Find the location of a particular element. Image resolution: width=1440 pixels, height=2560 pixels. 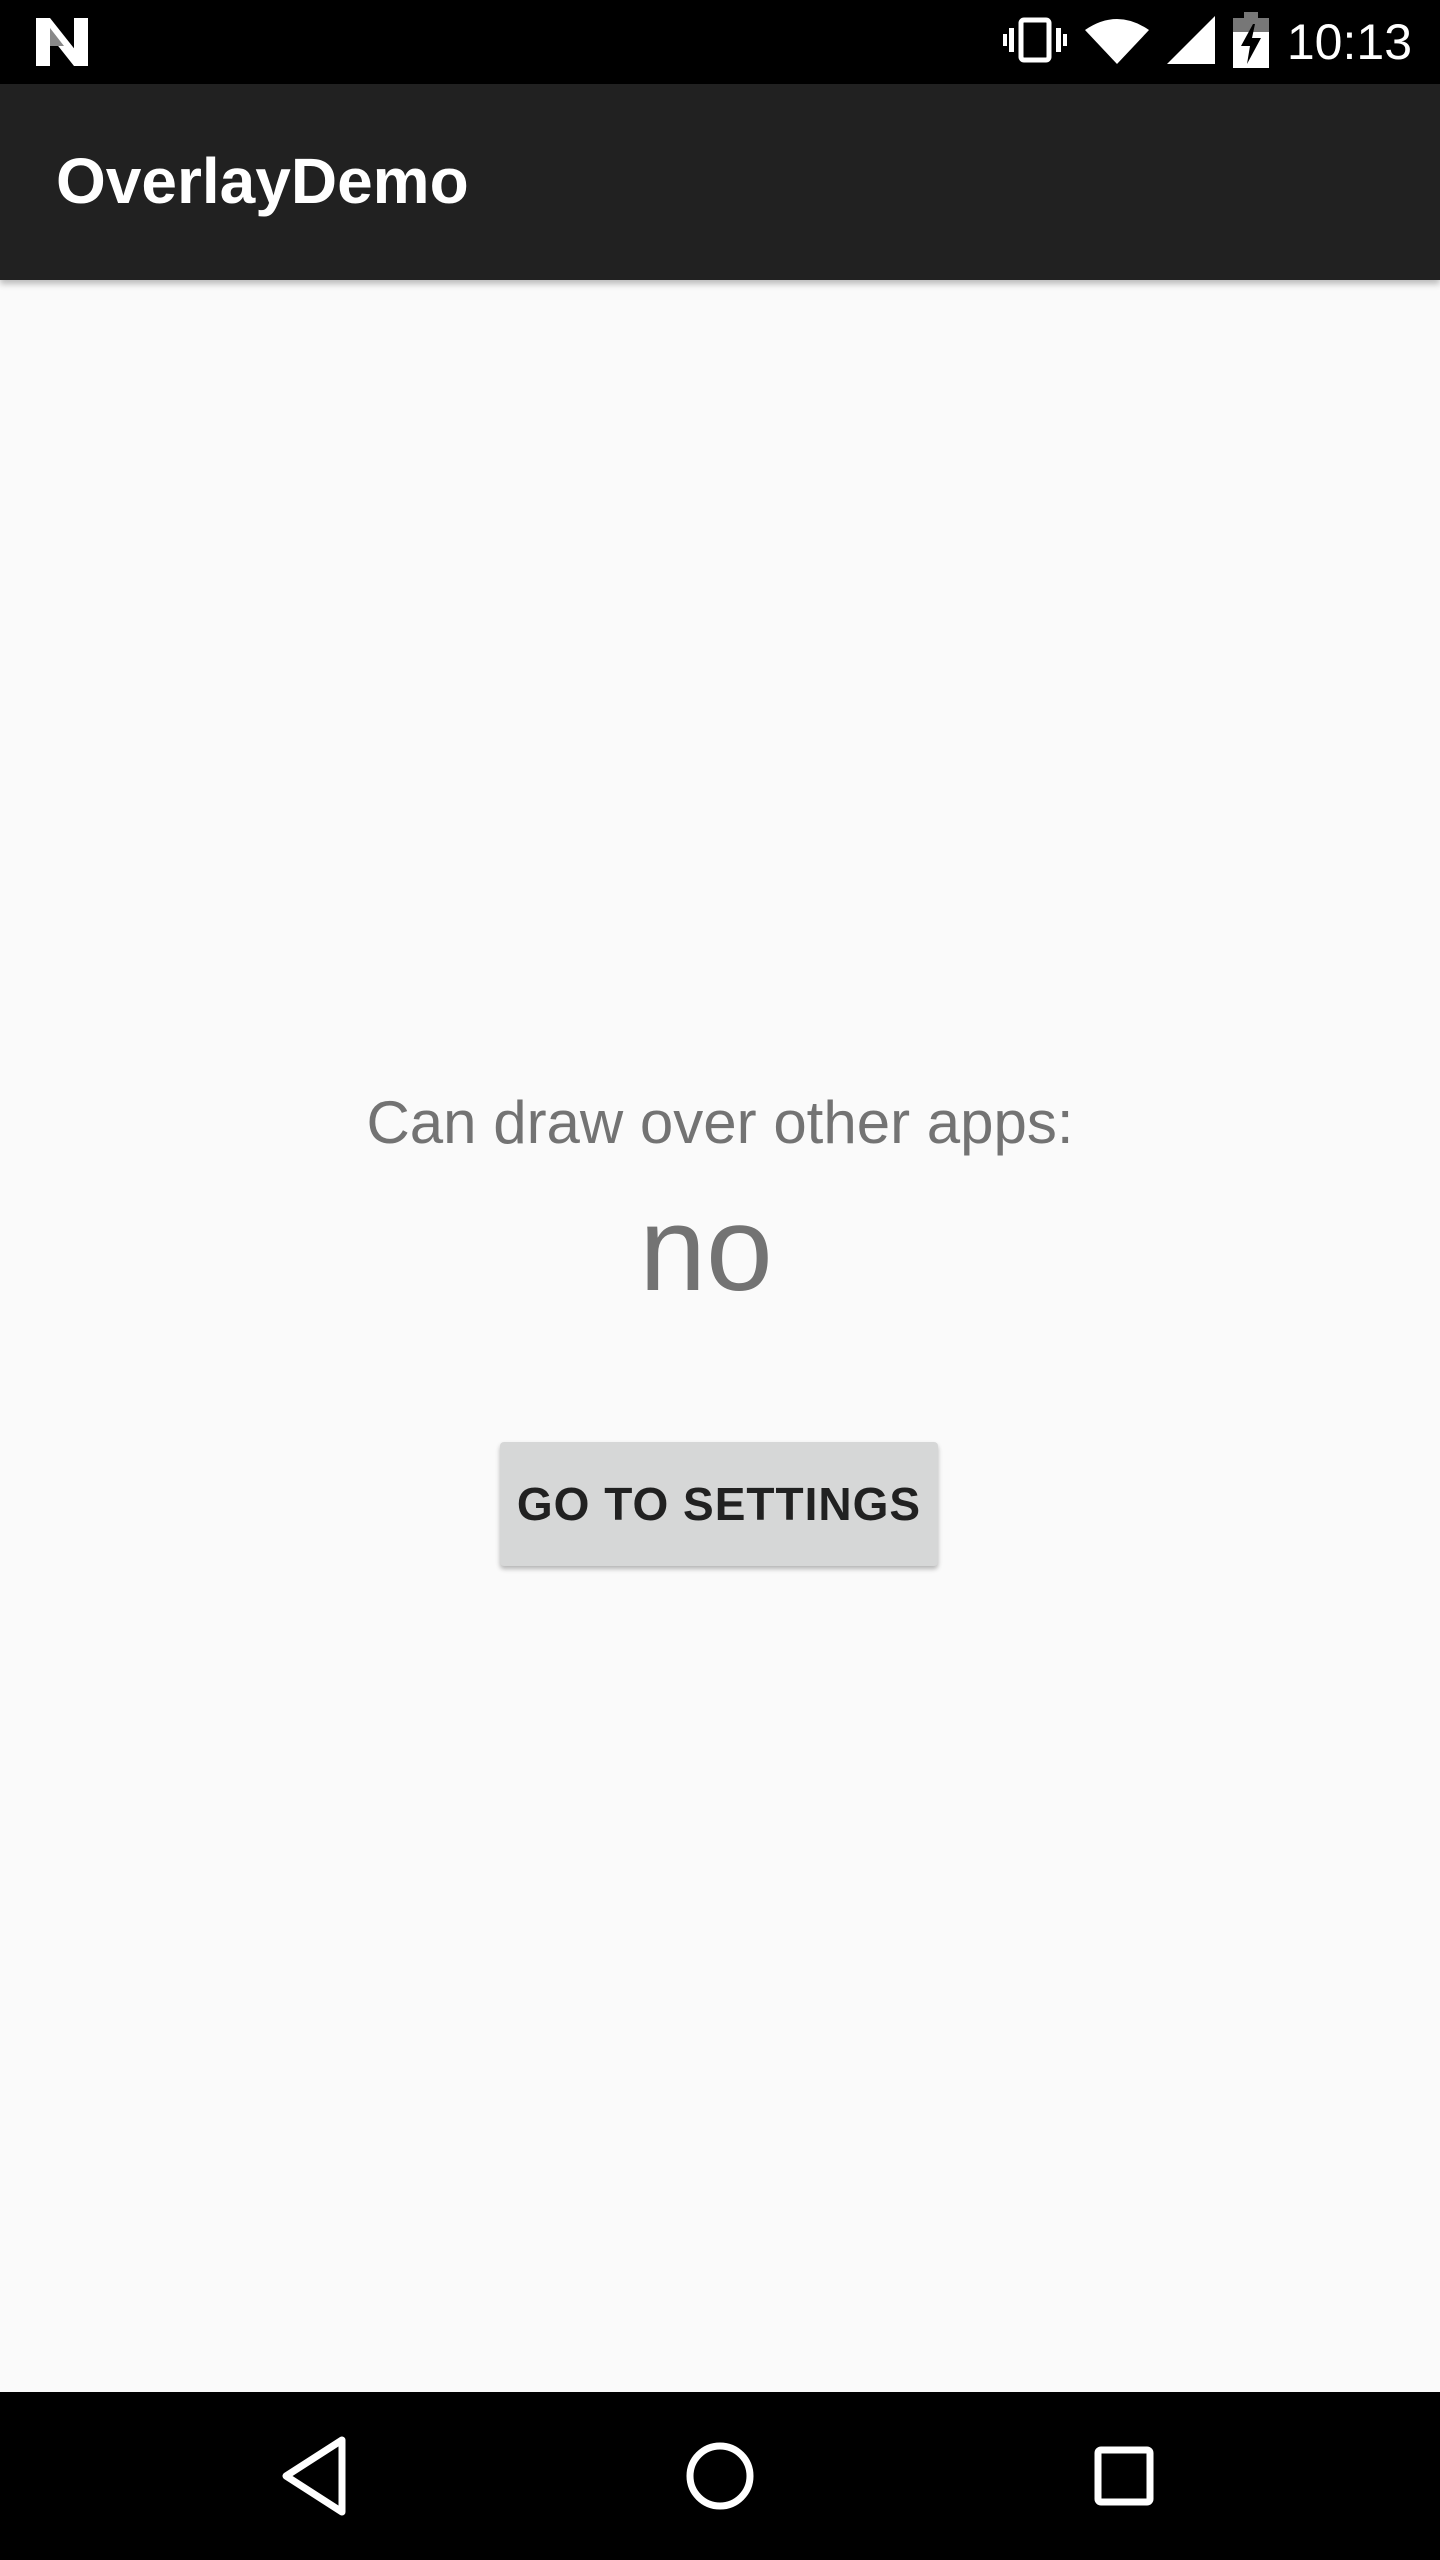

back-icon is located at coordinates (316, 2476).